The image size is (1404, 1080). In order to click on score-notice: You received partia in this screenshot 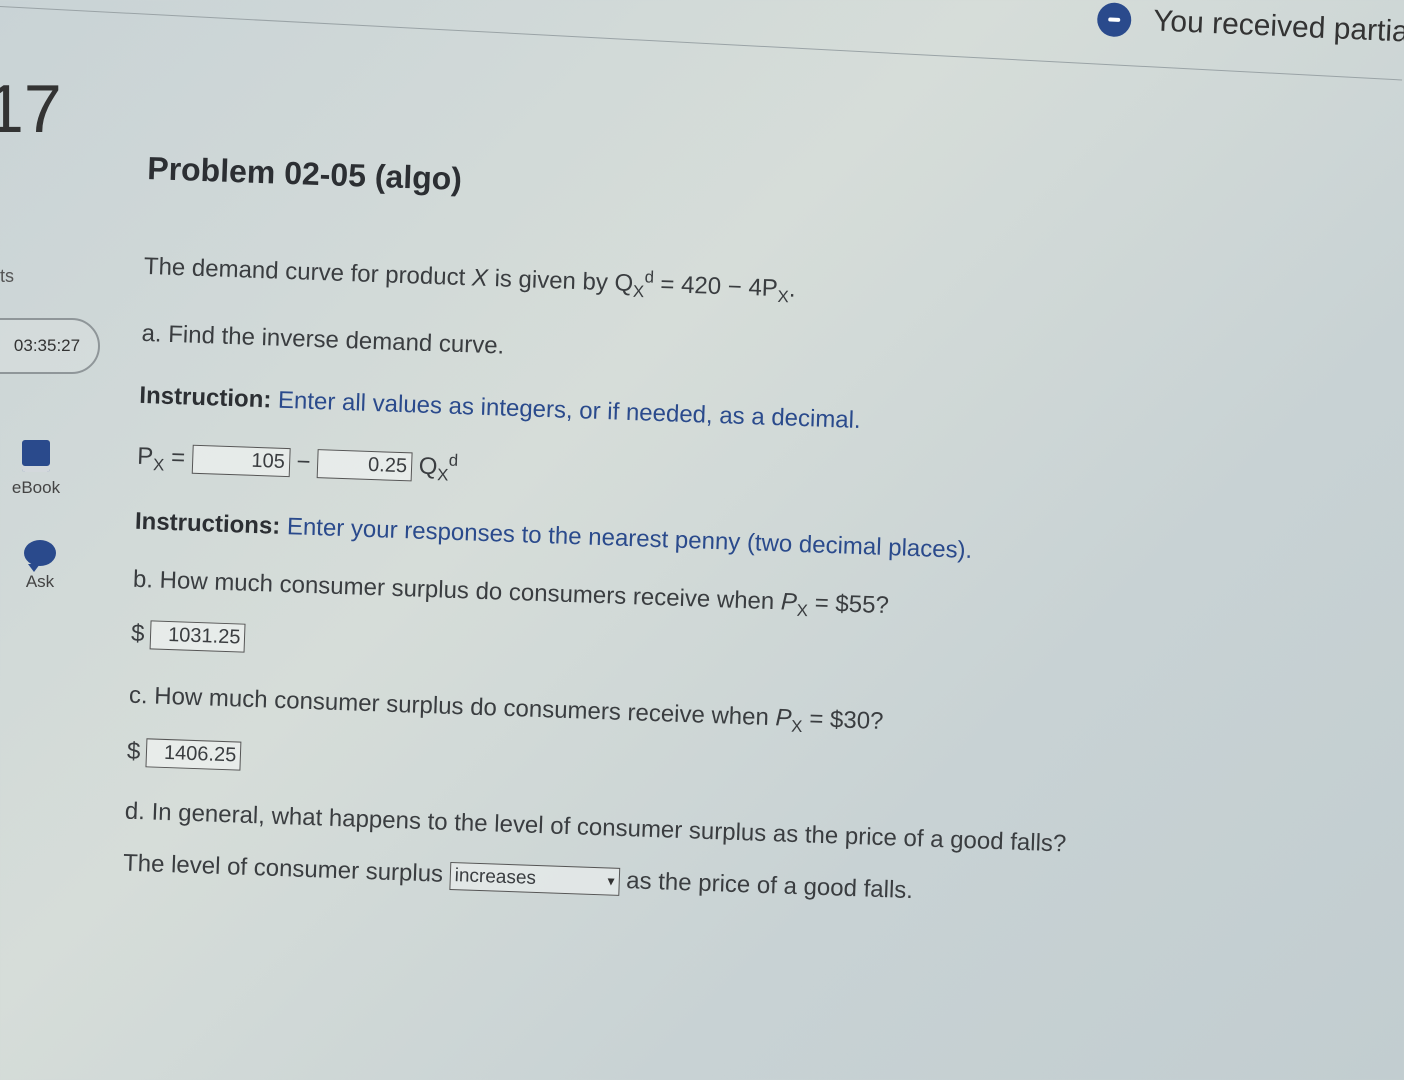, I will do `click(1250, 26)`.